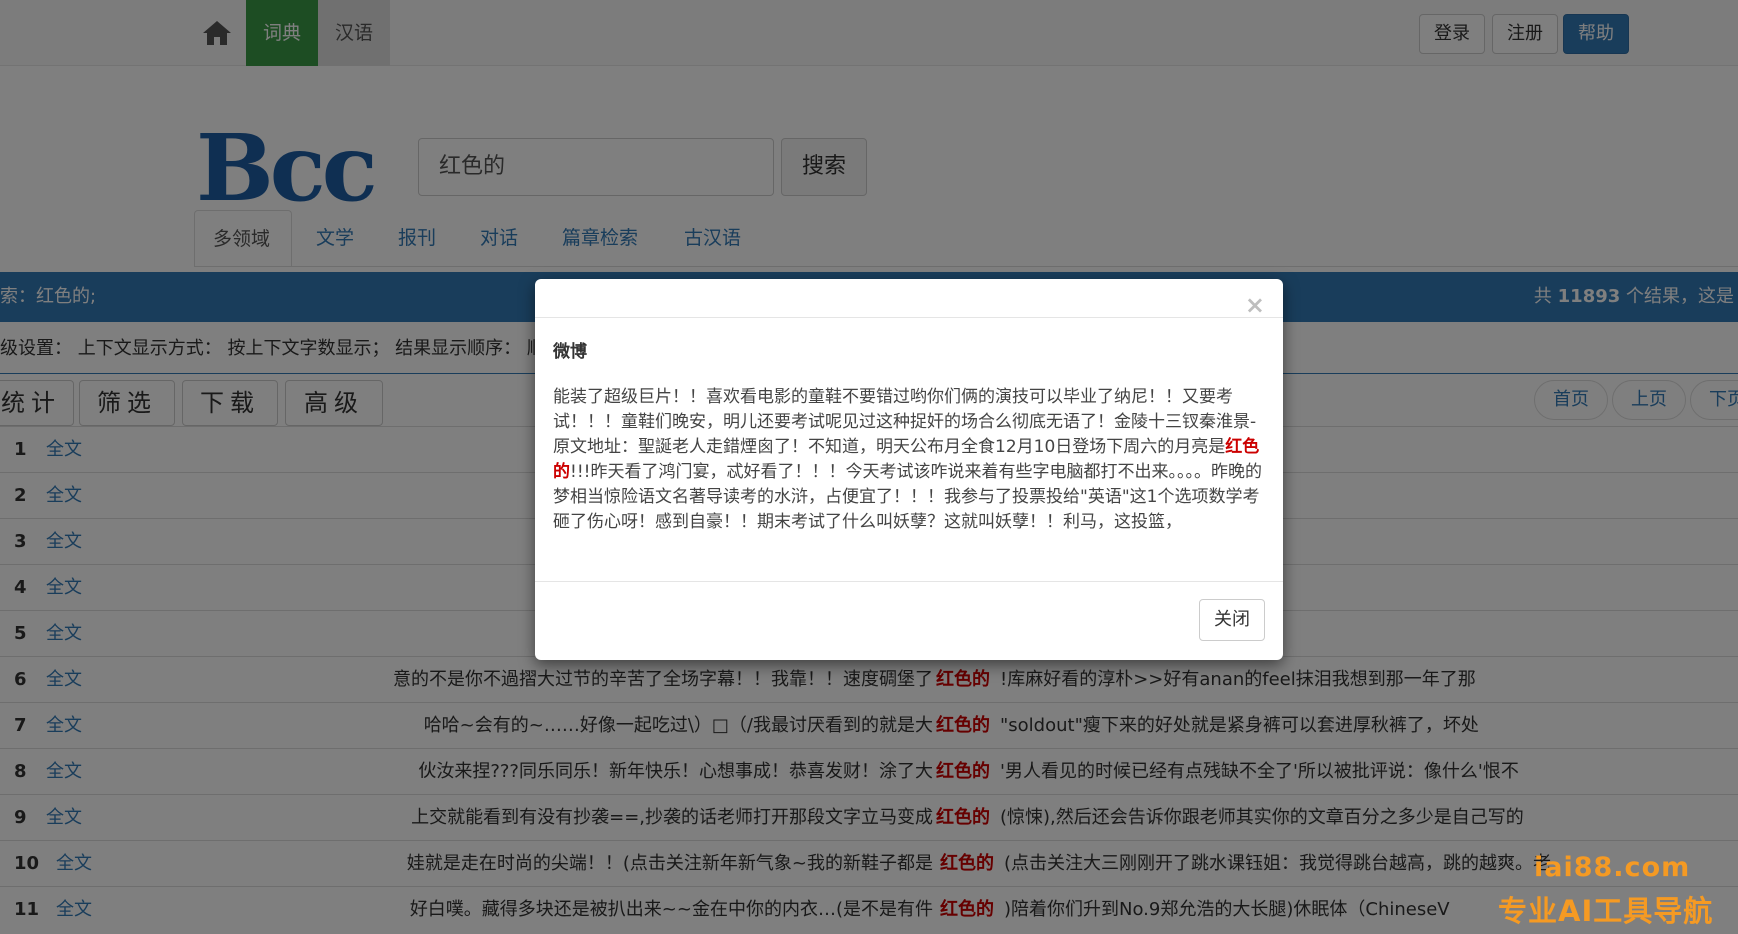 This screenshot has width=1738, height=934. Describe the element at coordinates (1606, 911) in the screenshot. I see `watermark-tagline: 专业AI工具导航` at that location.